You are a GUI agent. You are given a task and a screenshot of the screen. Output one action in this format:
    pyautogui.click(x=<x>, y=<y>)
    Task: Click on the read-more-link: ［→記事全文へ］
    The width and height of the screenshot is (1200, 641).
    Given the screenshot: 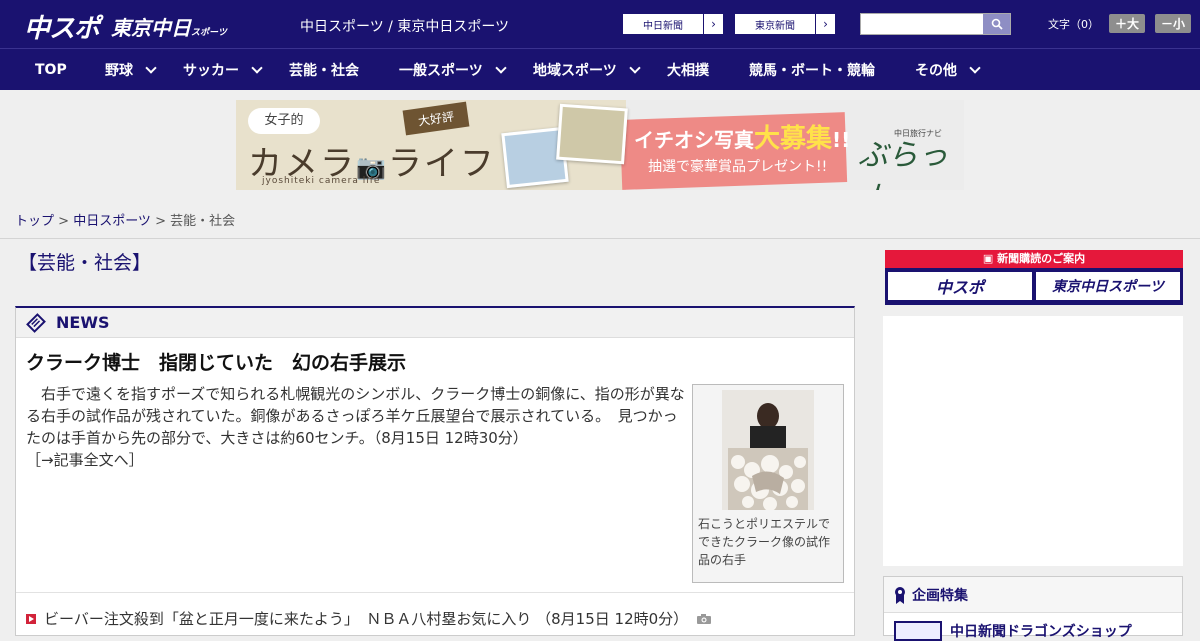 What is the action you would take?
    pyautogui.click(x=85, y=460)
    